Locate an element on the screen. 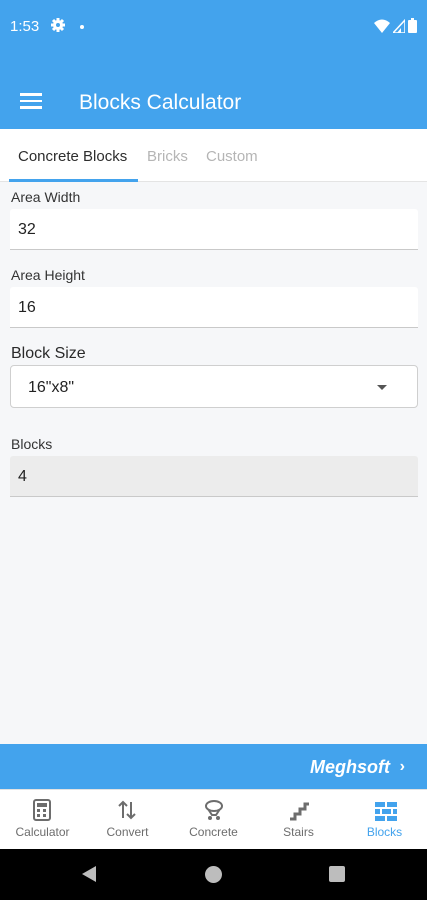  concrete-mixer-icon is located at coordinates (214, 810).